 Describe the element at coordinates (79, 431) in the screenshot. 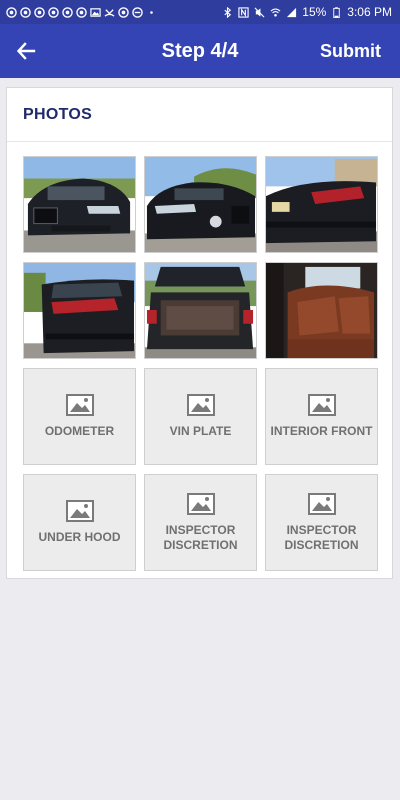

I see `slot-label: ODOMETER` at that location.